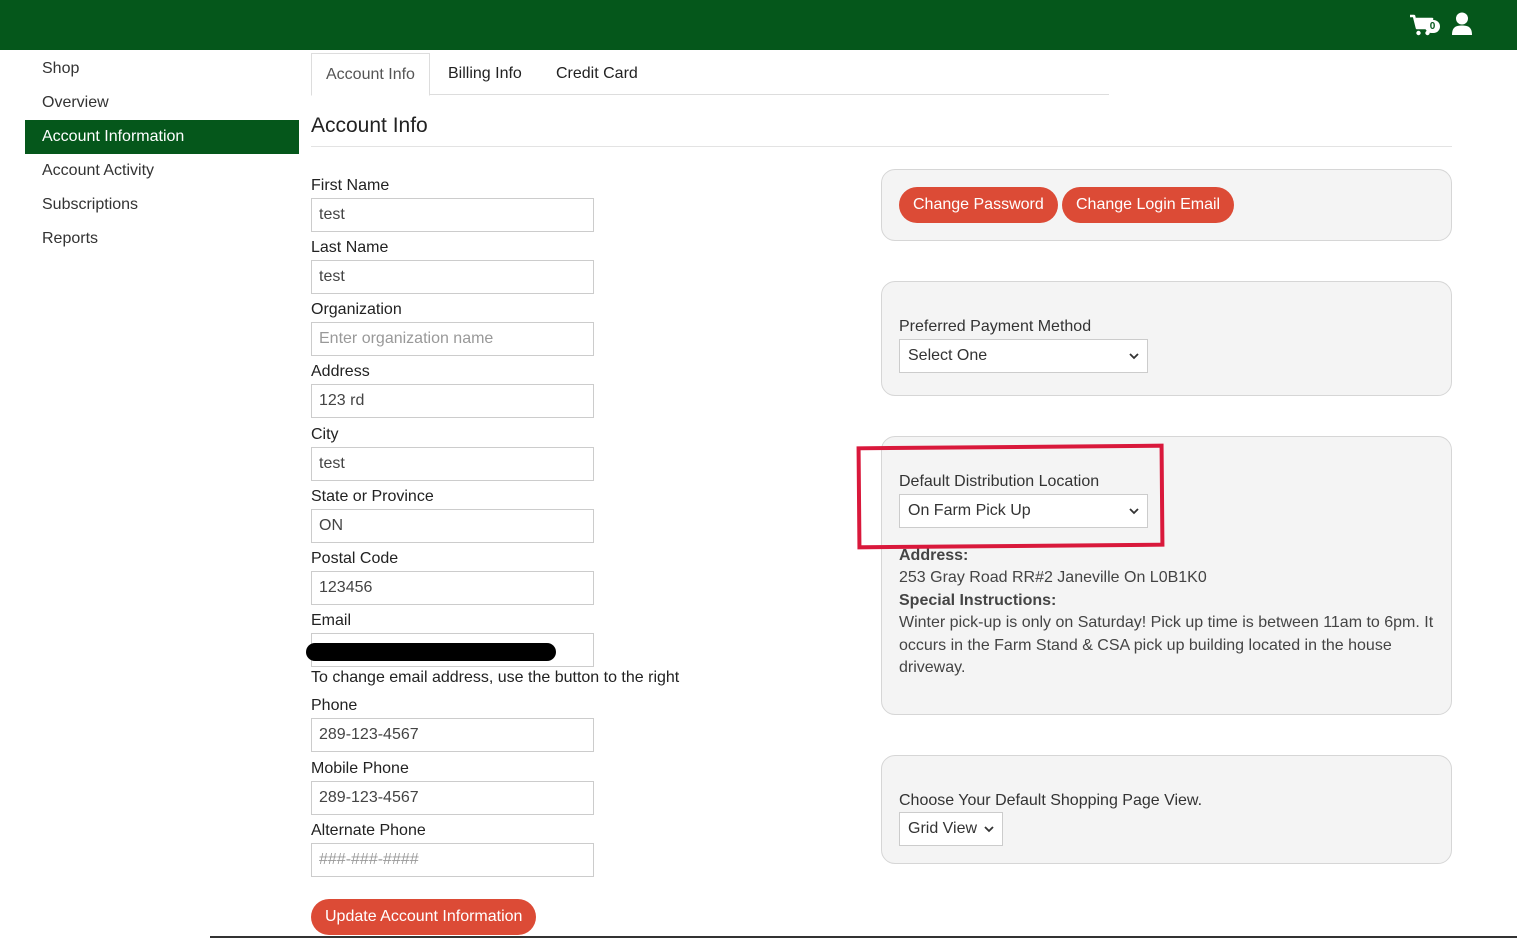 This screenshot has width=1517, height=938. Describe the element at coordinates (948, 355) in the screenshot. I see `payment-method-value: Select One` at that location.